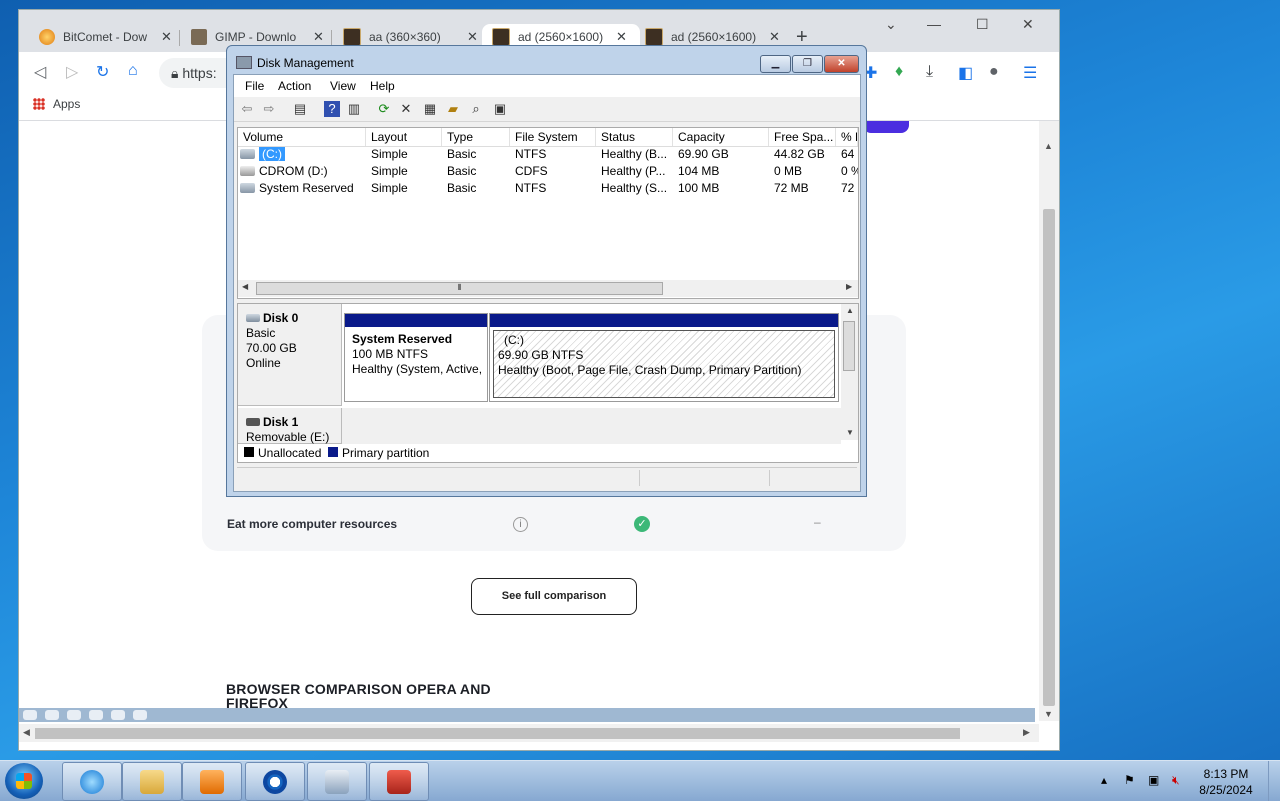  What do you see at coordinates (929, 72) in the screenshot?
I see `download-icon: ⤓` at bounding box center [929, 72].